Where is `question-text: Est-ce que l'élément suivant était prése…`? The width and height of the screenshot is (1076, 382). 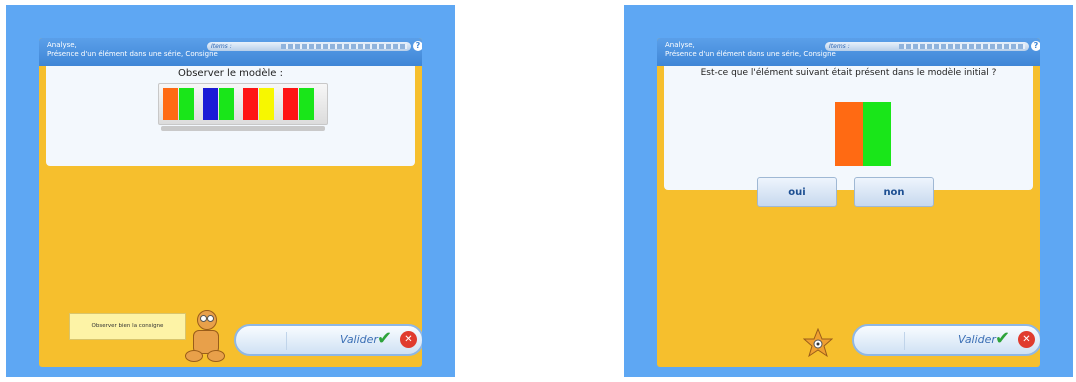 question-text: Est-ce que l'élément suivant était prése… is located at coordinates (848, 73).